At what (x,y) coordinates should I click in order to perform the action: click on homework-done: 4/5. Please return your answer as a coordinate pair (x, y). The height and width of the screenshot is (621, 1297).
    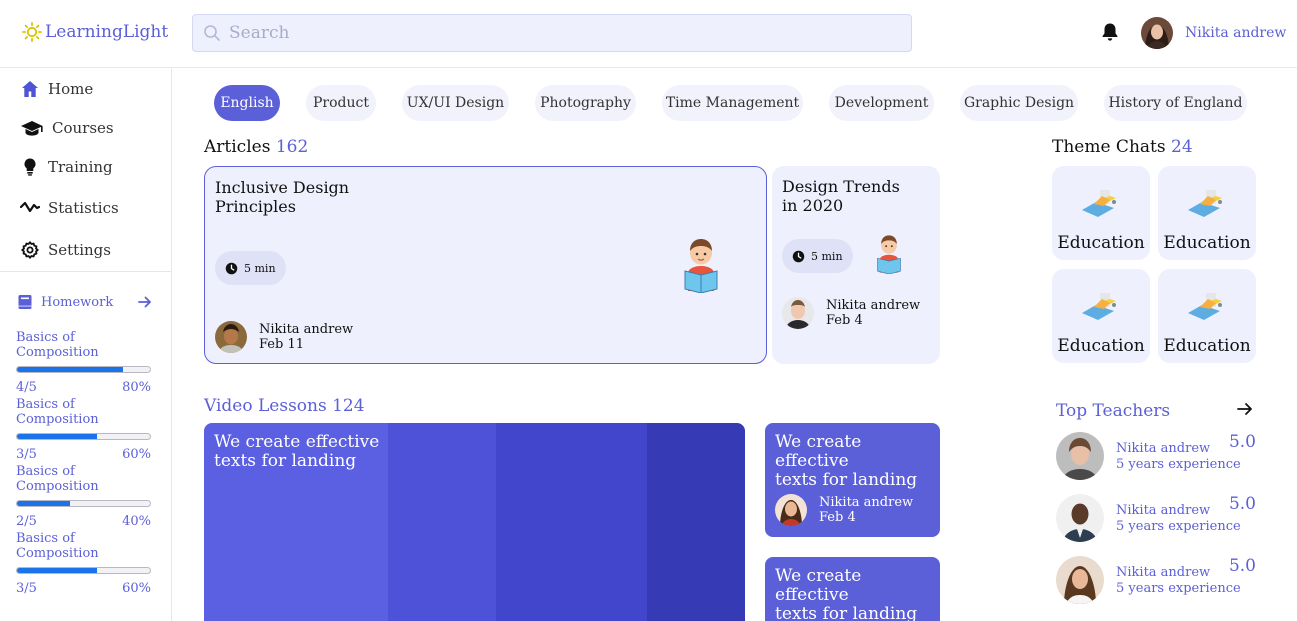
    Looking at the image, I should click on (26, 387).